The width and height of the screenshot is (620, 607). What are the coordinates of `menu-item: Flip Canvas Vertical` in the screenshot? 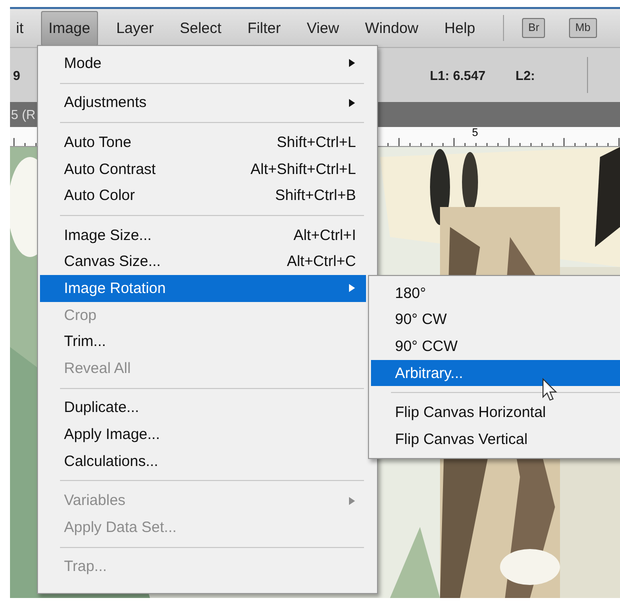 It's located at (495, 439).